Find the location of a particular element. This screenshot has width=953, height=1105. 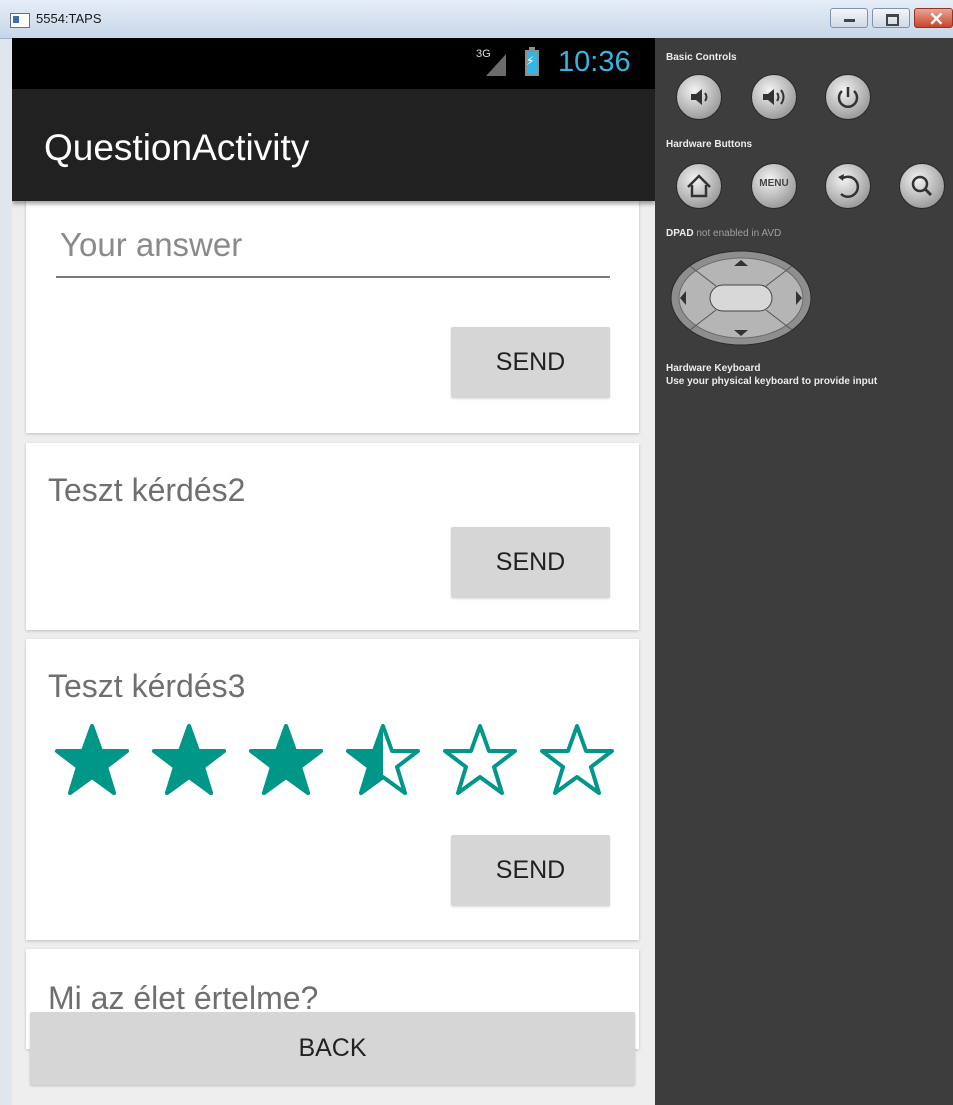

status-bar: 3G 10:36 is located at coordinates (333, 63).